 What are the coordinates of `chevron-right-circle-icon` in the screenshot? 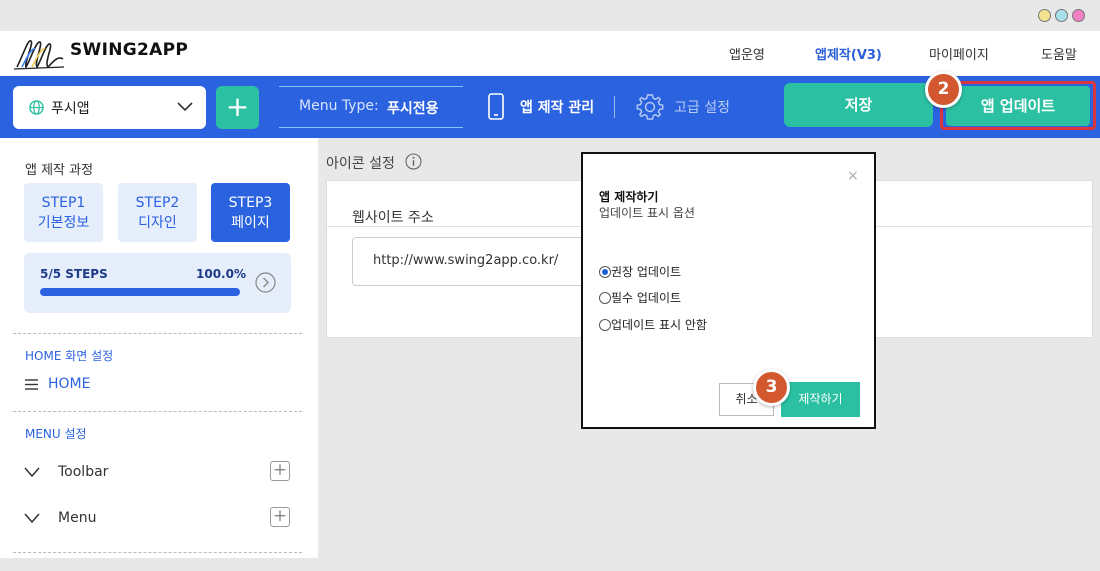 It's located at (265, 282).